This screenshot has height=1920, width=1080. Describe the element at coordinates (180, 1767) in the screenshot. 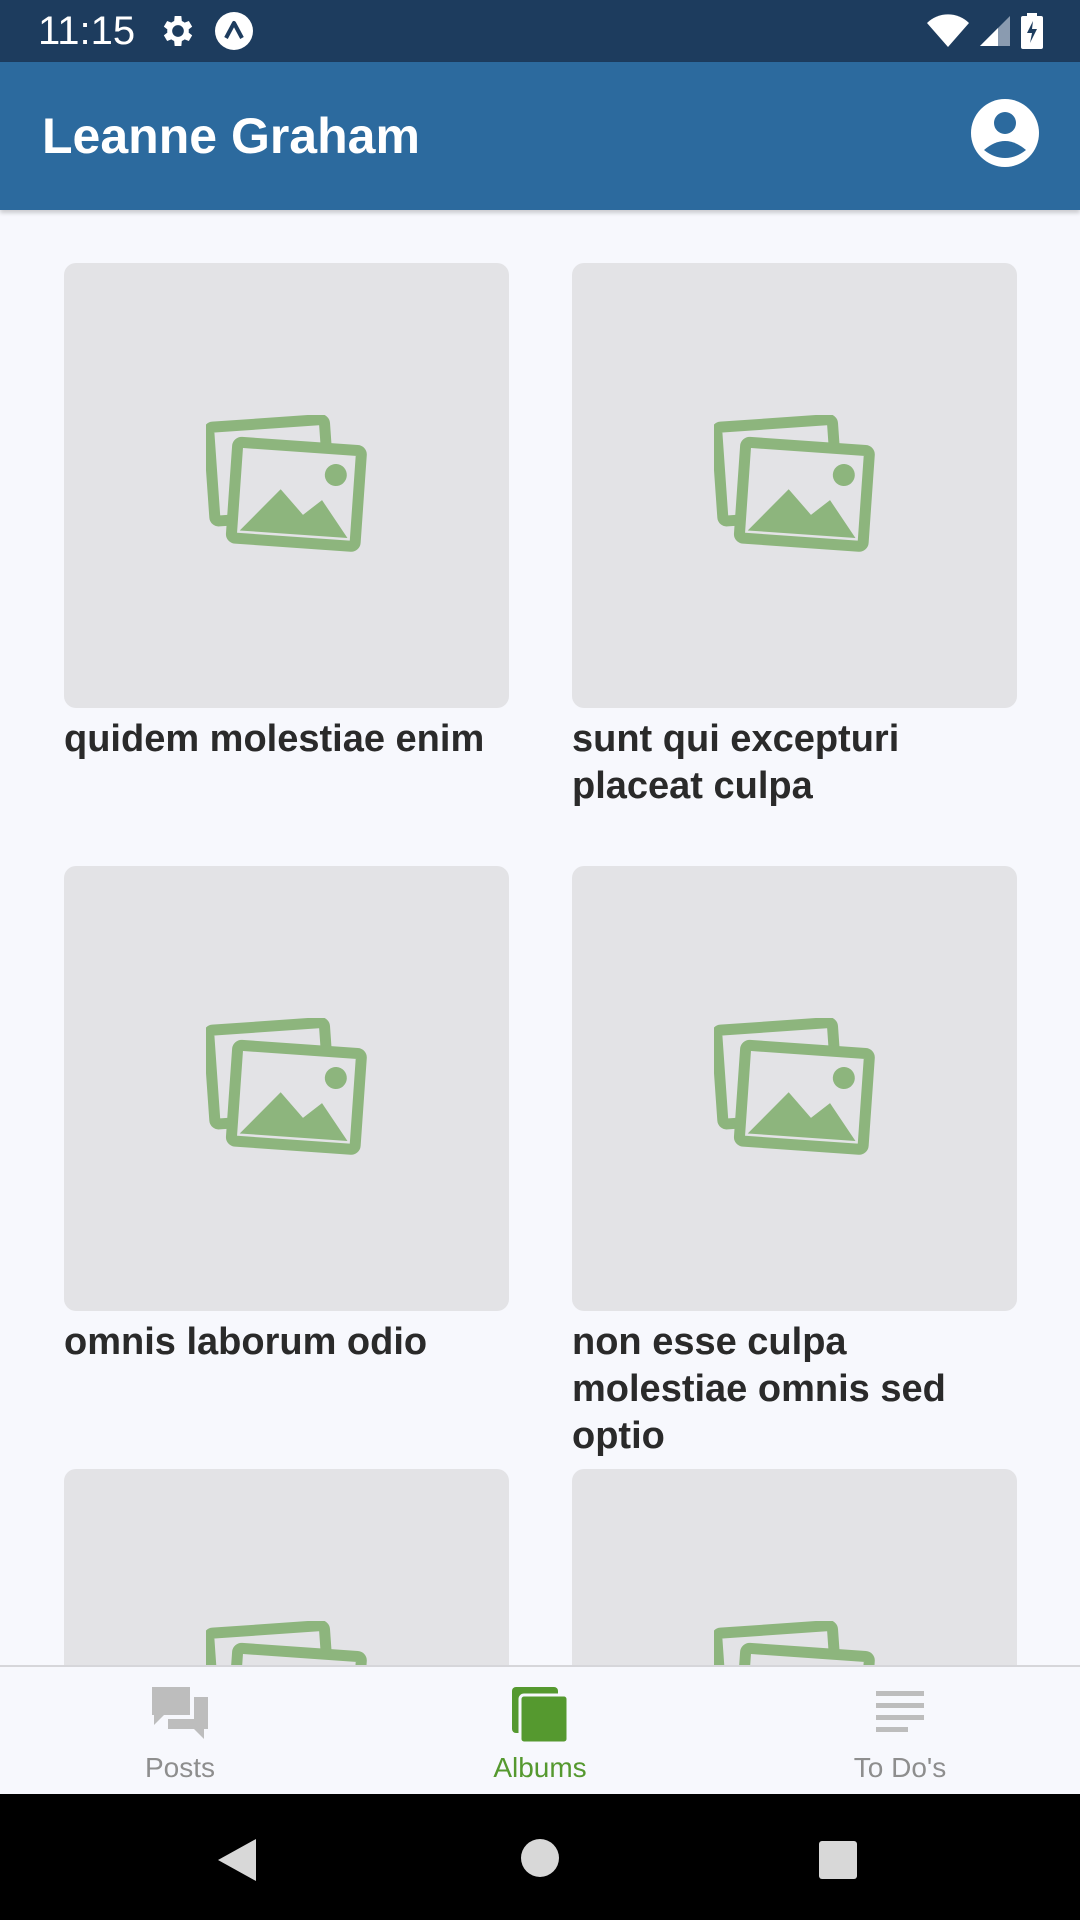

I see `tab-label: Posts` at that location.